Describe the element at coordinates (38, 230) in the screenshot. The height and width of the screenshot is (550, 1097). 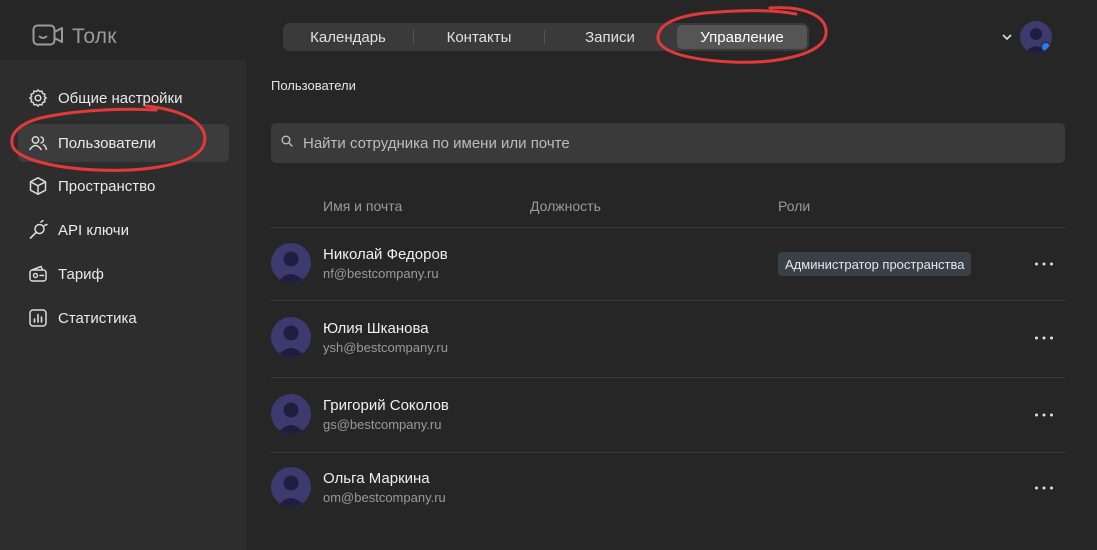
I see `api-plug-icon` at that location.